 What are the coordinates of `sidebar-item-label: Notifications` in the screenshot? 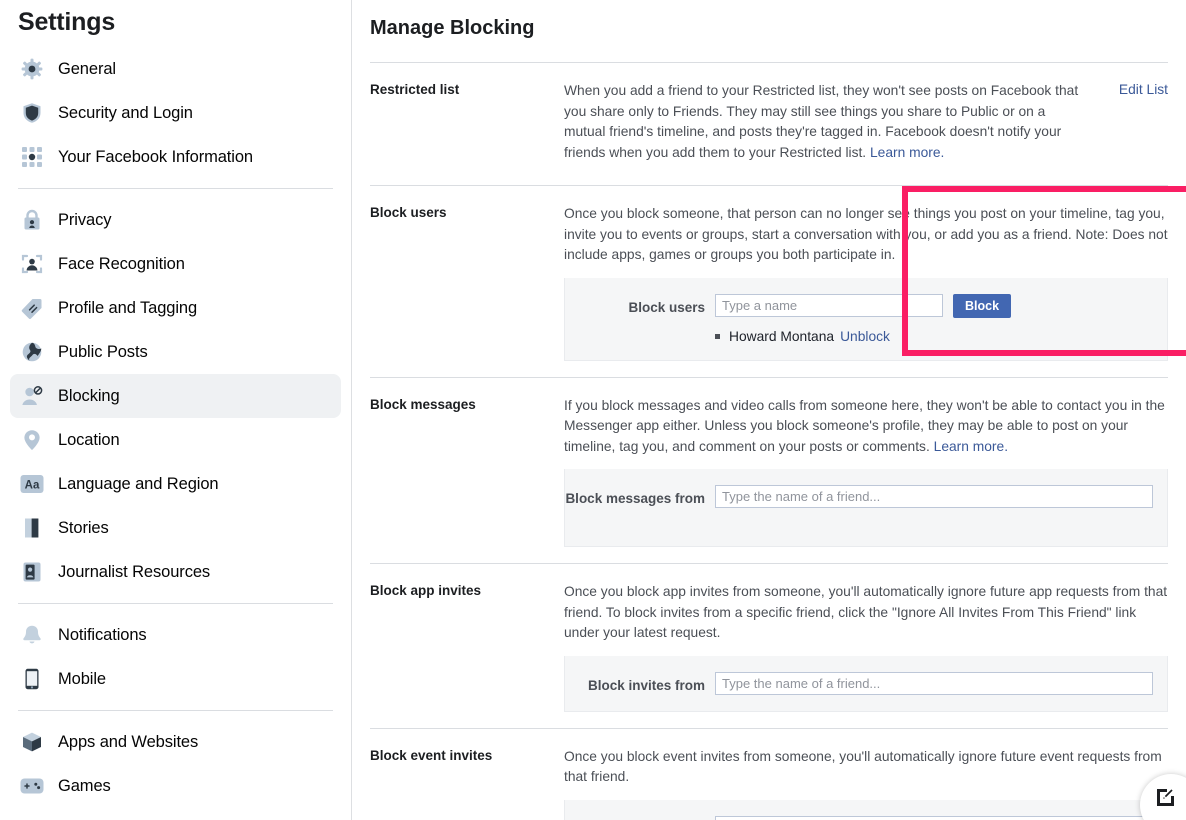 It's located at (102, 634).